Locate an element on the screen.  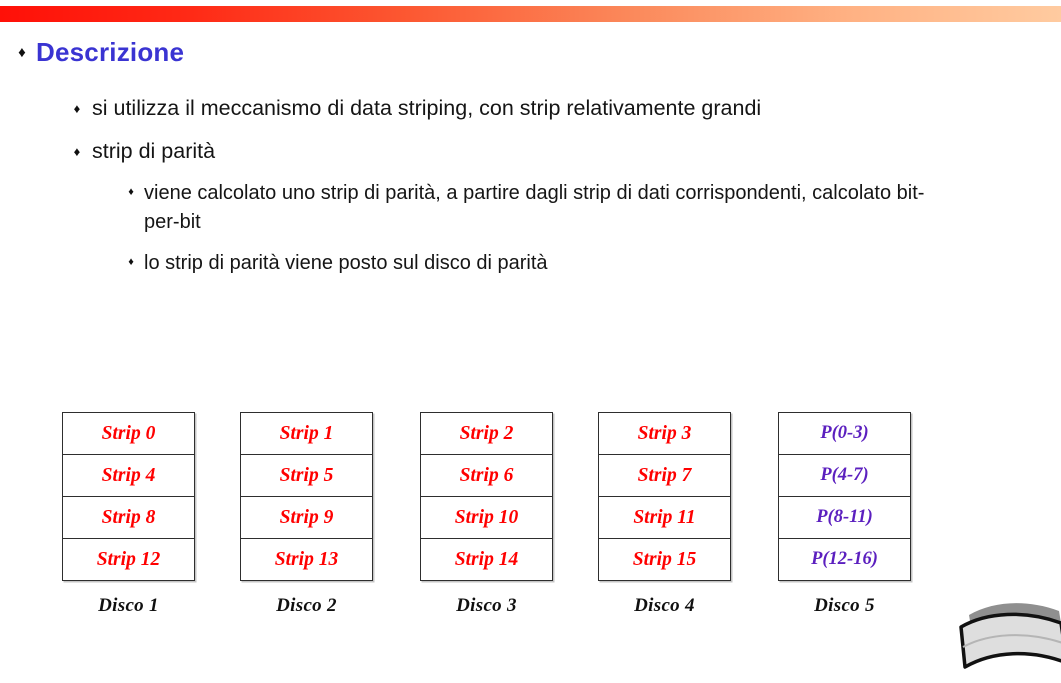
strip-cell: Strip 12 is located at coordinates (128, 559).